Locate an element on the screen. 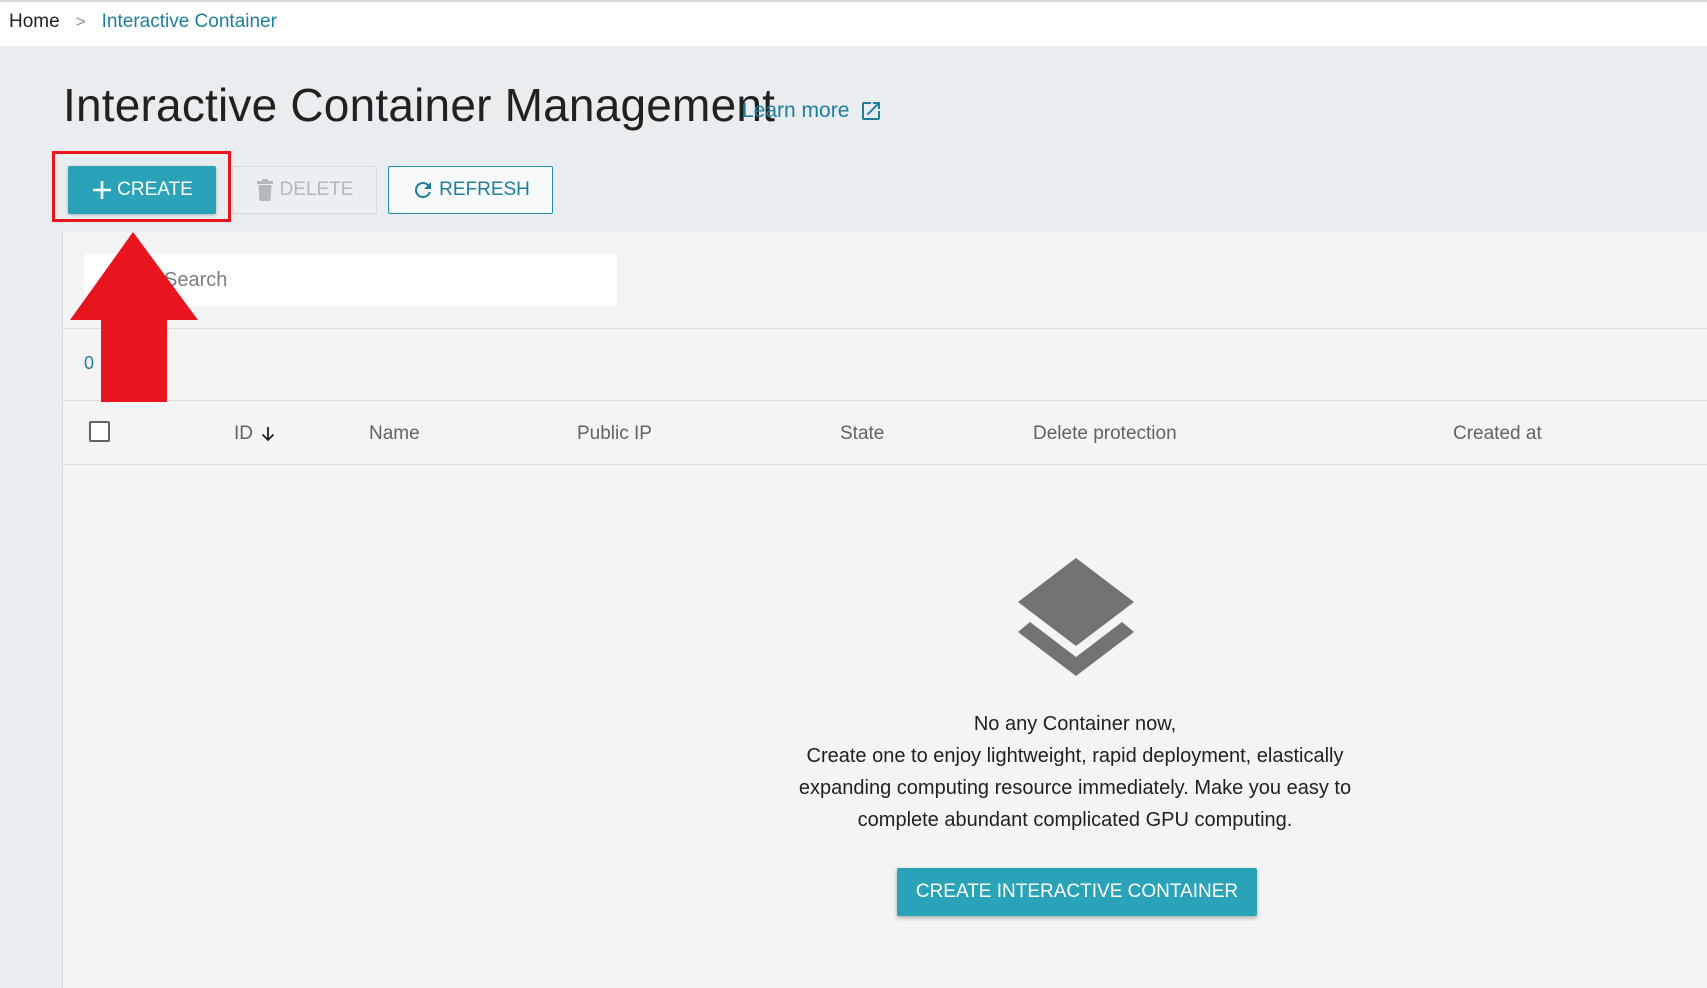  plus-icon is located at coordinates (102, 190).